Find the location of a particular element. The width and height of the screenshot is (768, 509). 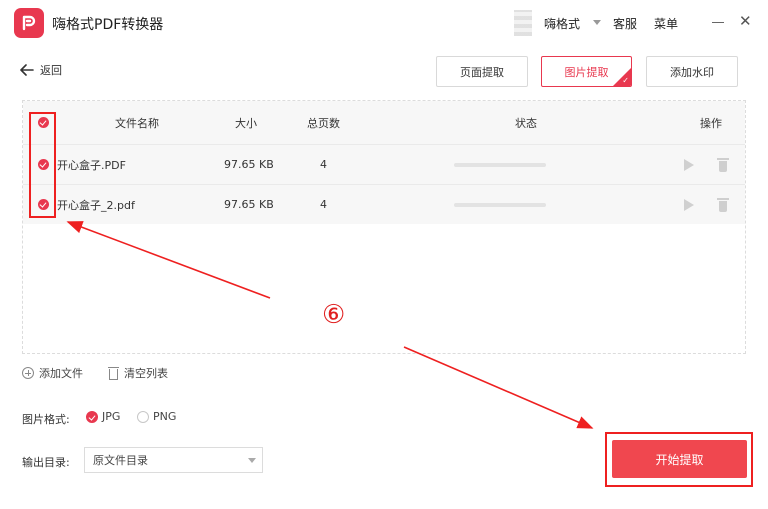

output-label: 输出目录: is located at coordinates (46, 462).